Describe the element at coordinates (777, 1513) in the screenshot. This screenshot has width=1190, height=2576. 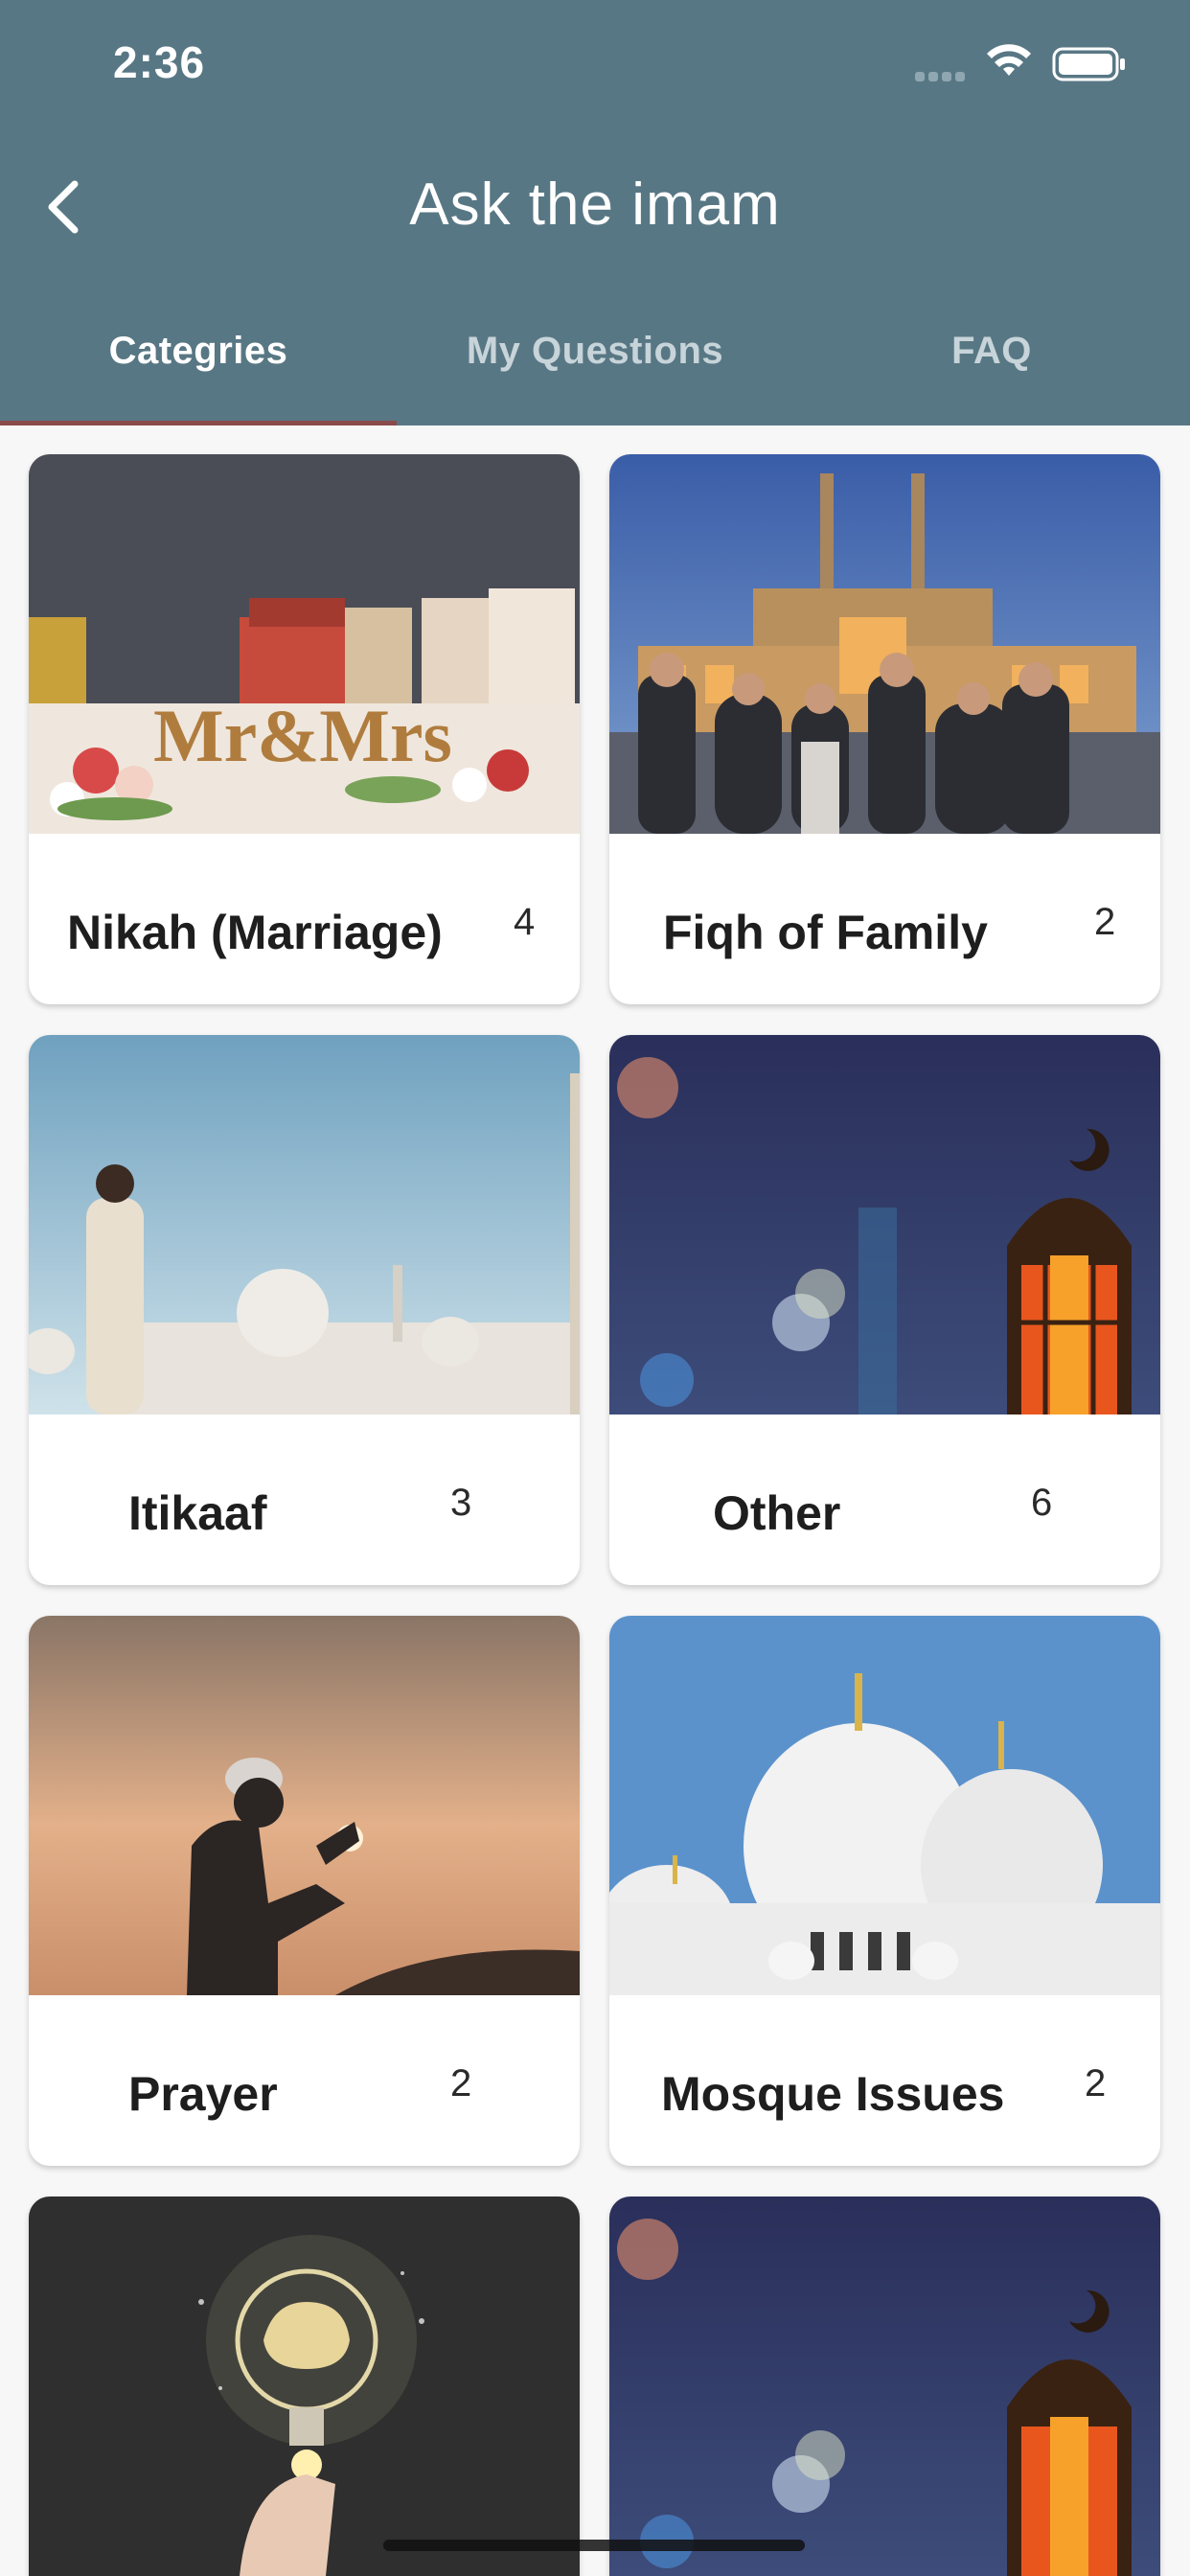
I see `category-name: Other` at that location.